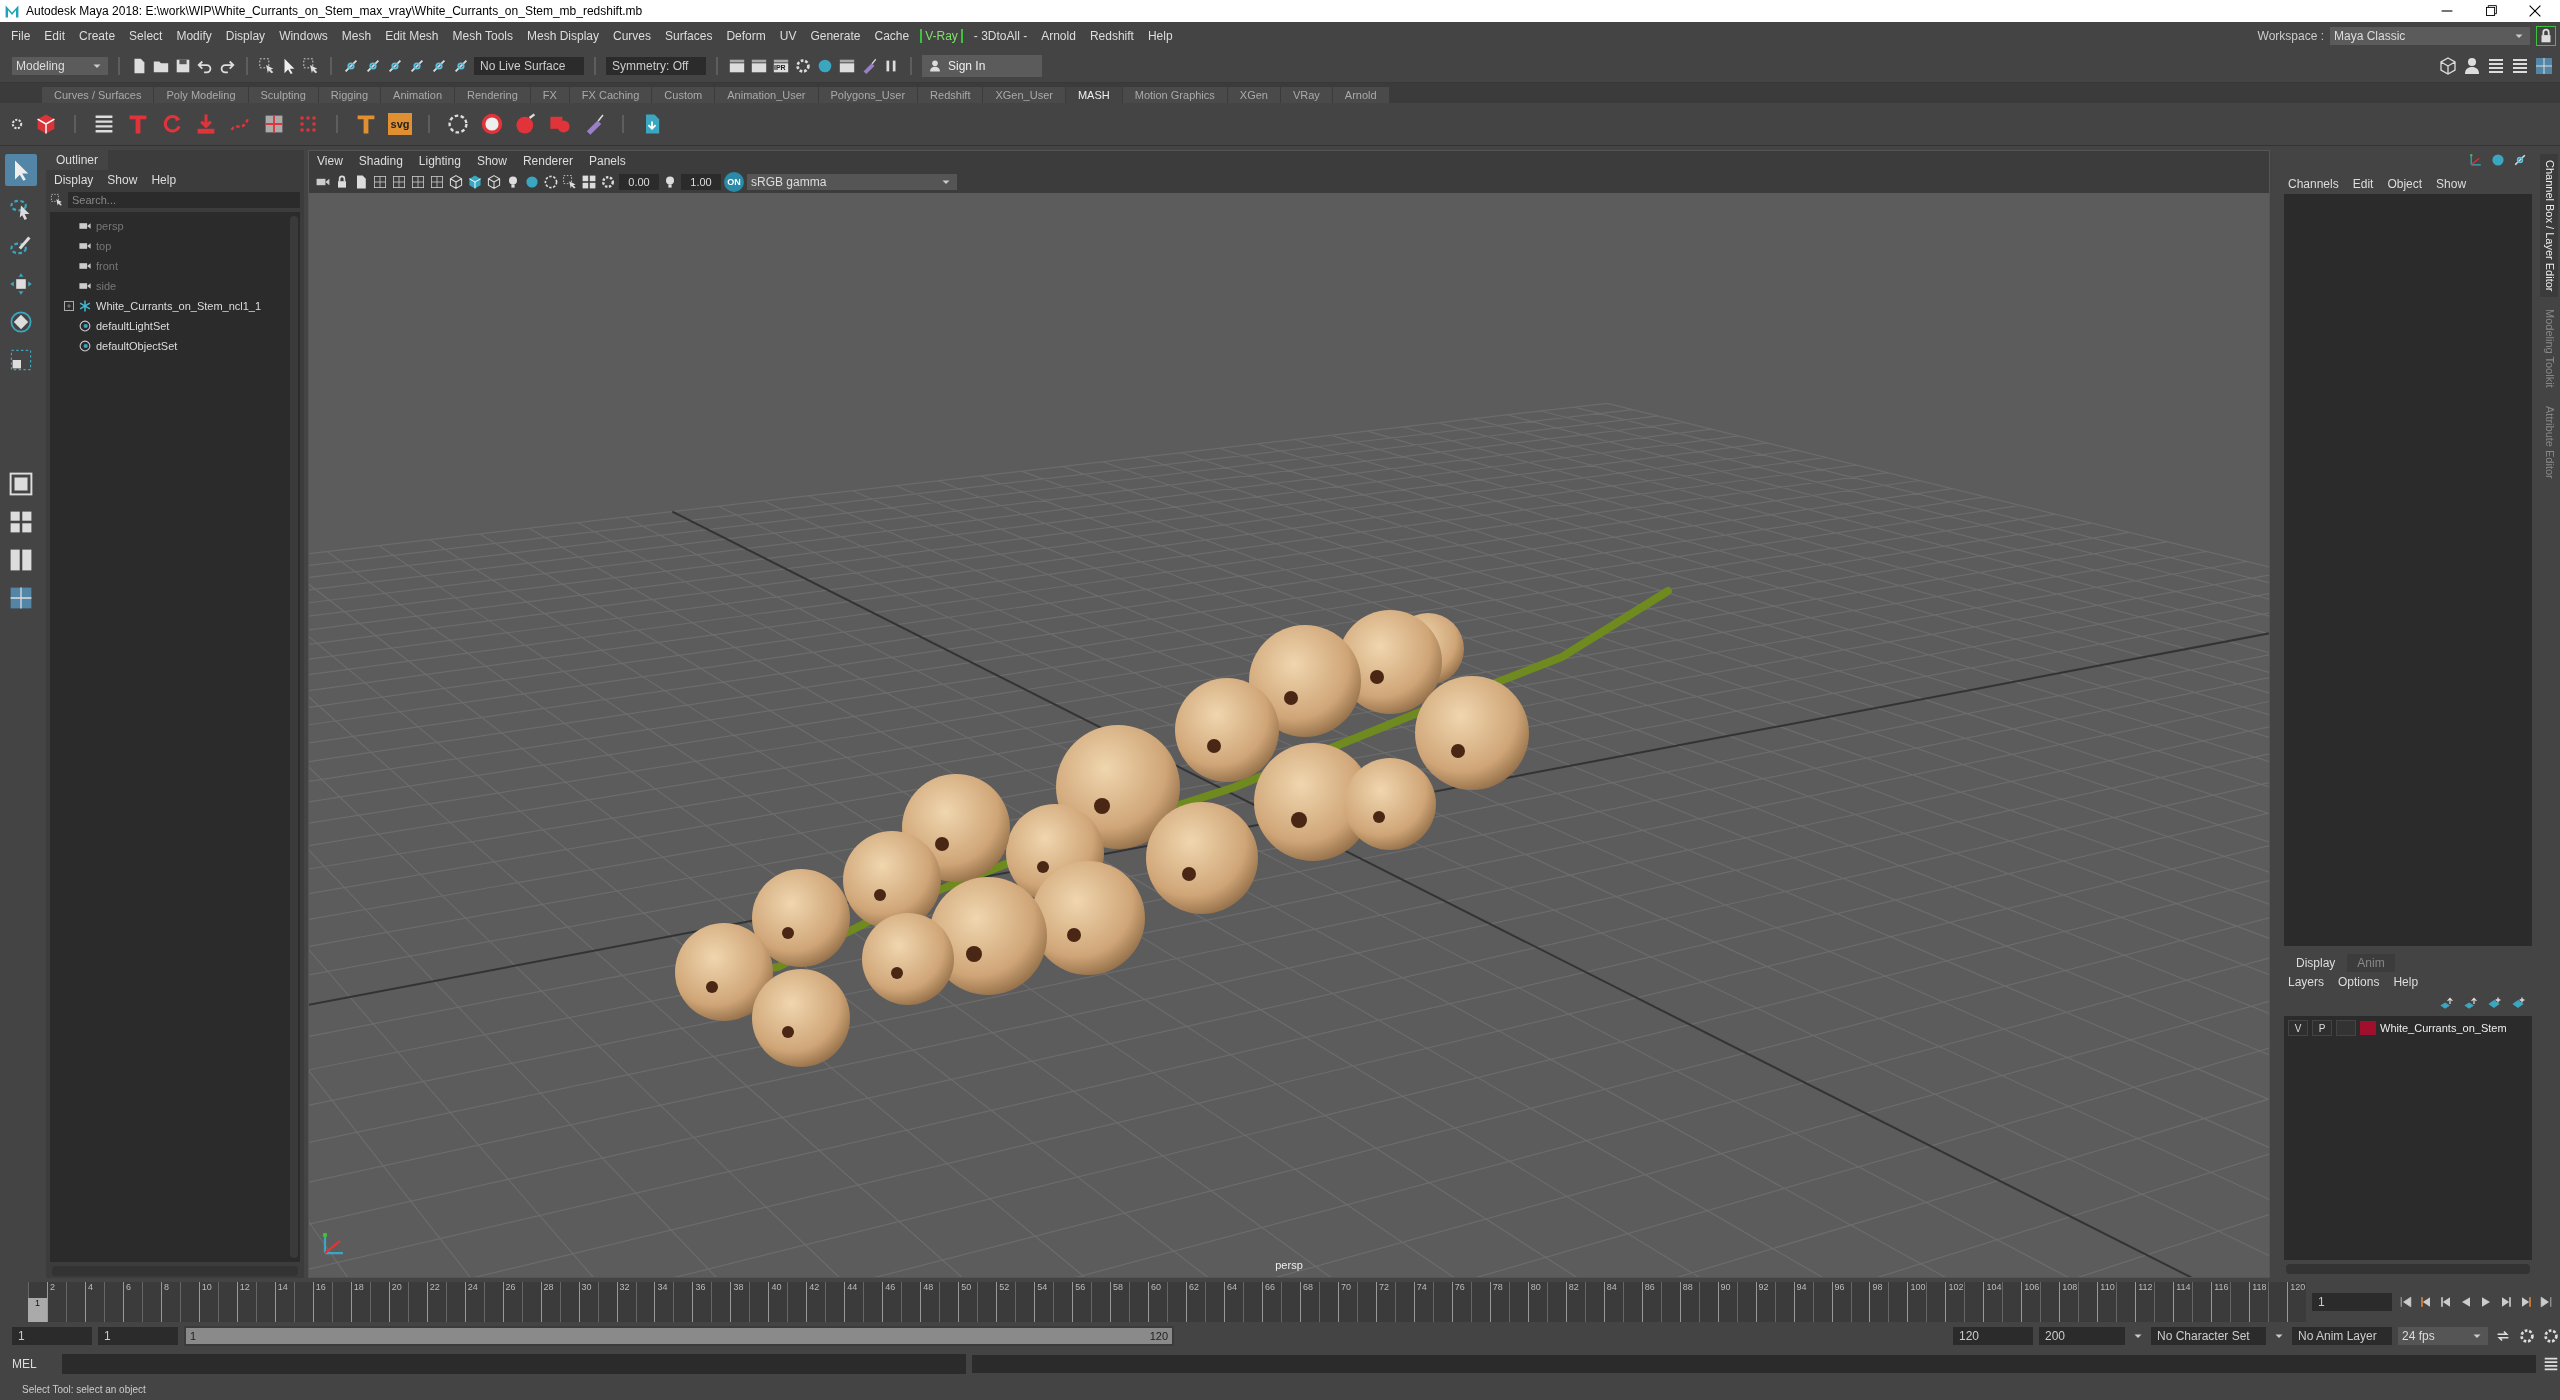 The height and width of the screenshot is (1400, 2560). What do you see at coordinates (57, 200) in the screenshot?
I see `filter-icon` at bounding box center [57, 200].